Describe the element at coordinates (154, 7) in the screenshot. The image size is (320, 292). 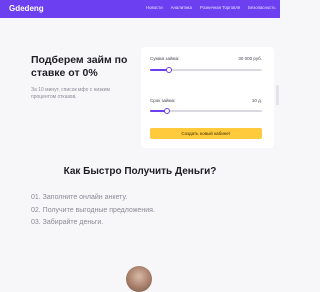
I see `nav-link-news: Новости` at that location.